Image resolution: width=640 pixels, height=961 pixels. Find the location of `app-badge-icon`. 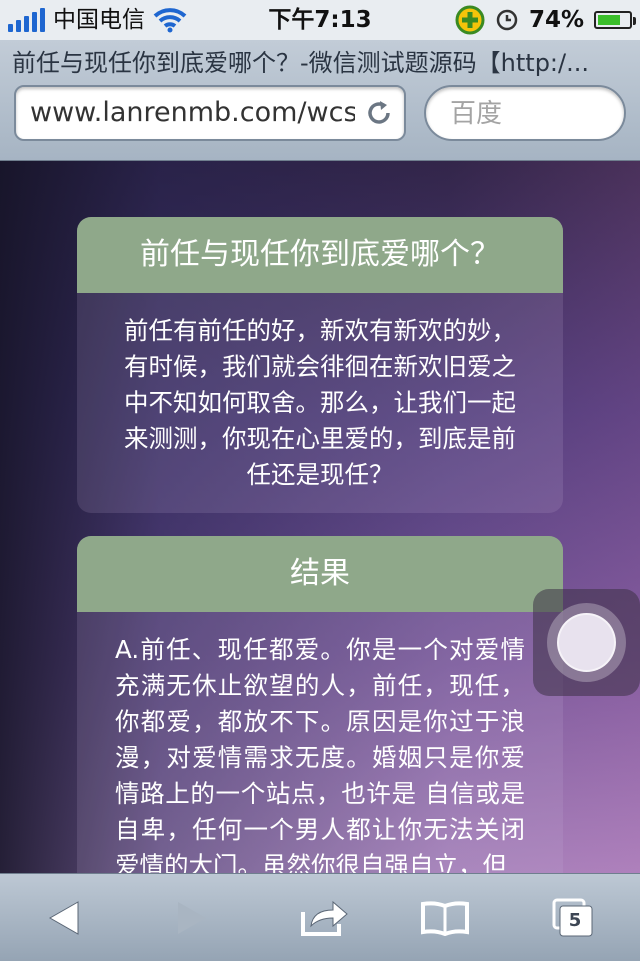

app-badge-icon is located at coordinates (470, 20).